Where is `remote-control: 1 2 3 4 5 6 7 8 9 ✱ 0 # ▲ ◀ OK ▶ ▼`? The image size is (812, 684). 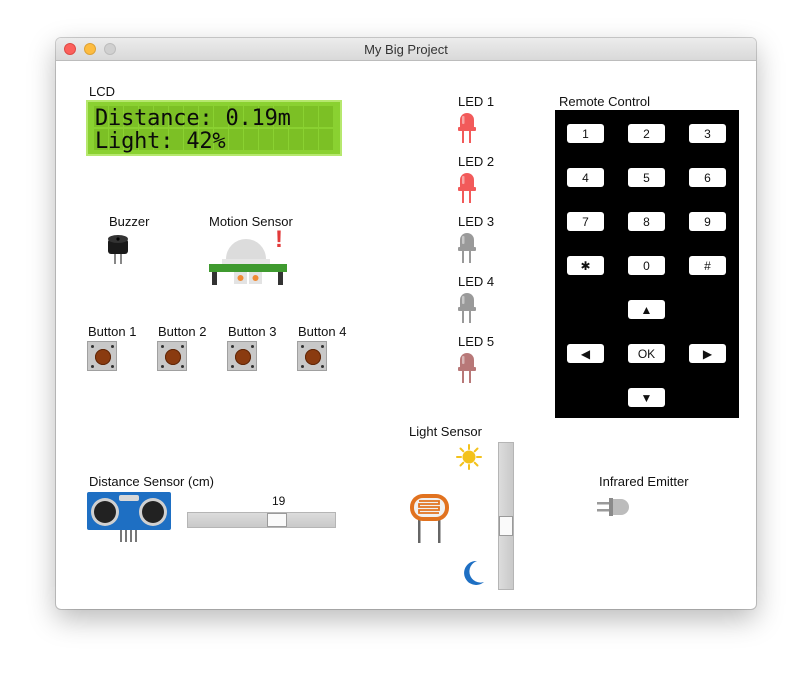 remote-control: 1 2 3 4 5 6 7 8 9 ✱ 0 # ▲ ◀ OK ▶ ▼ is located at coordinates (647, 264).